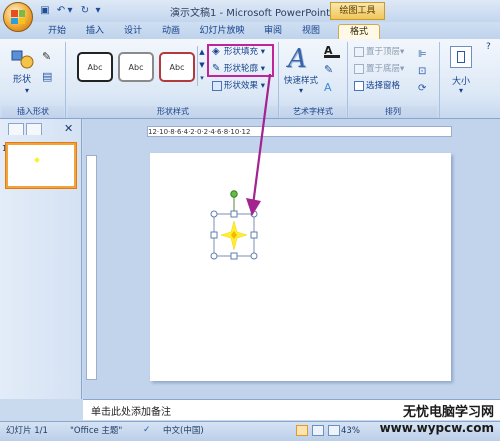 This screenshot has height=441, width=500. Describe the element at coordinates (311, 31) in the screenshot. I see `tab-view: 视图` at that location.